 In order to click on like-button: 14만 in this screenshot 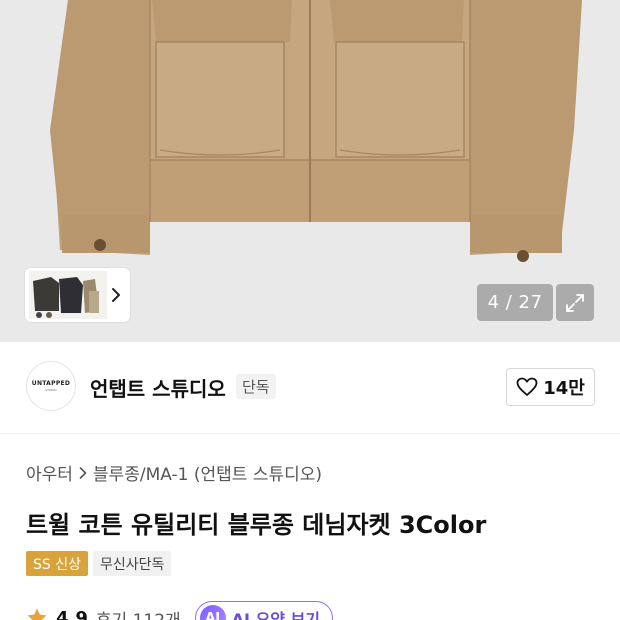, I will do `click(550, 387)`.